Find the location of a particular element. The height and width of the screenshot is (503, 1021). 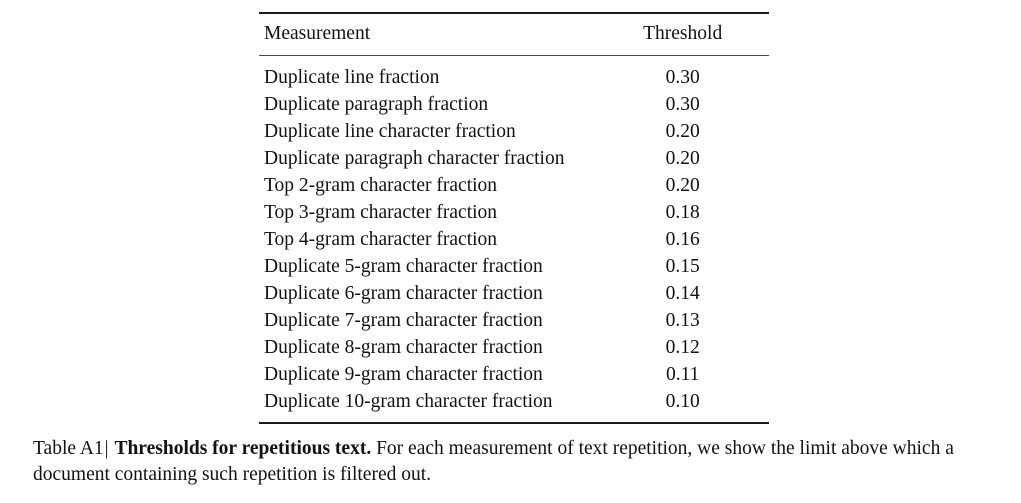

table-row: Duplicate line fraction 0.30 is located at coordinates (514, 73).